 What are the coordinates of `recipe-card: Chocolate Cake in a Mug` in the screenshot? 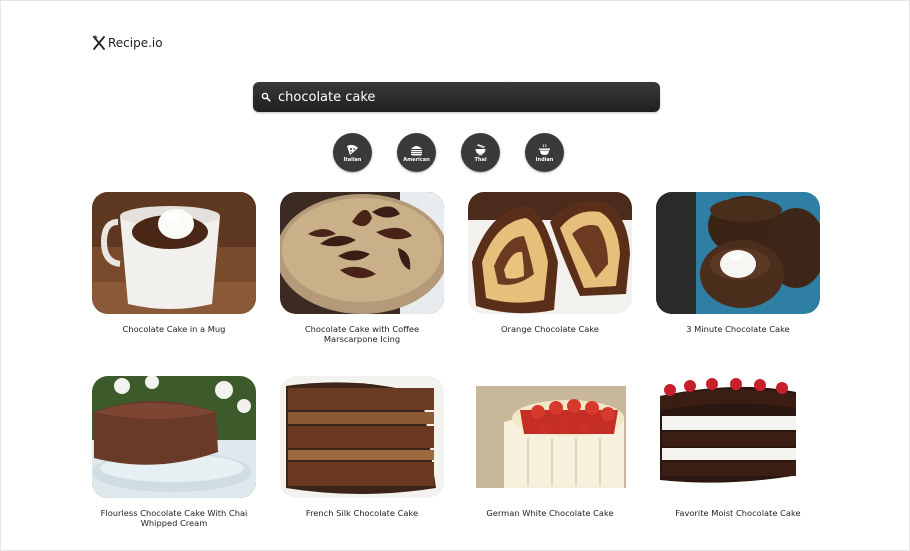 It's located at (174, 263).